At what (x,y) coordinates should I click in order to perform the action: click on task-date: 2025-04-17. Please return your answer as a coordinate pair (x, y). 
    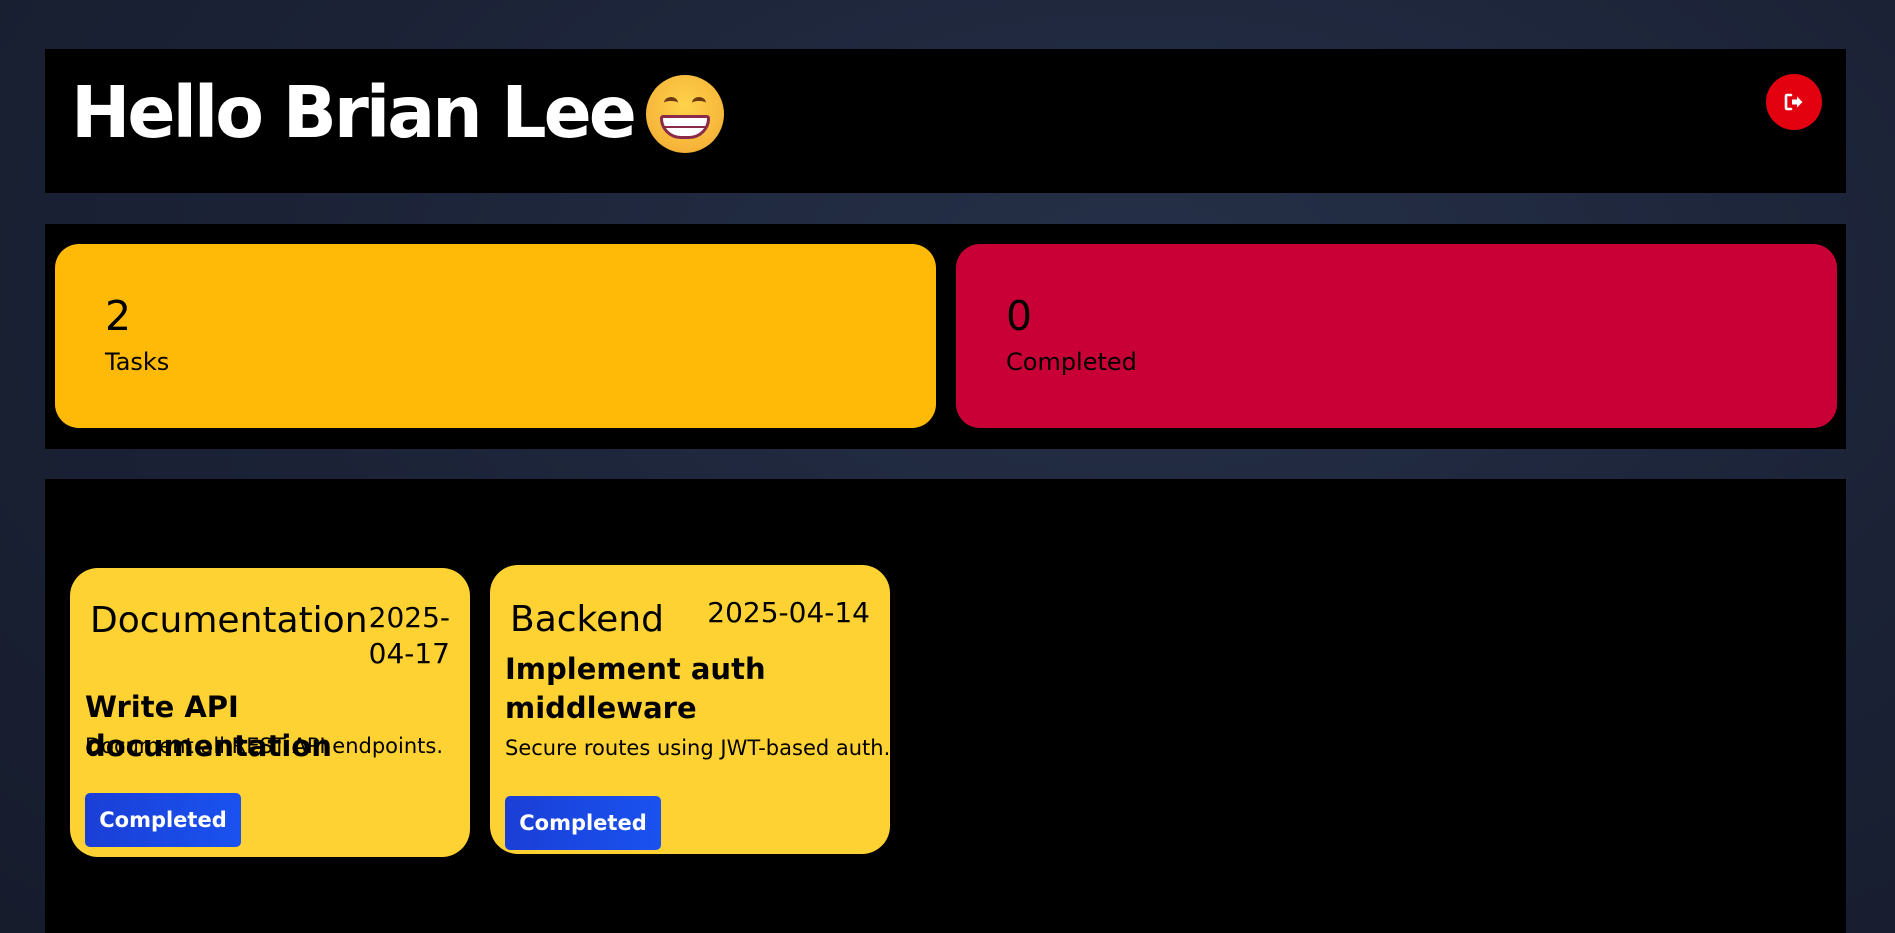
    Looking at the image, I should click on (409, 635).